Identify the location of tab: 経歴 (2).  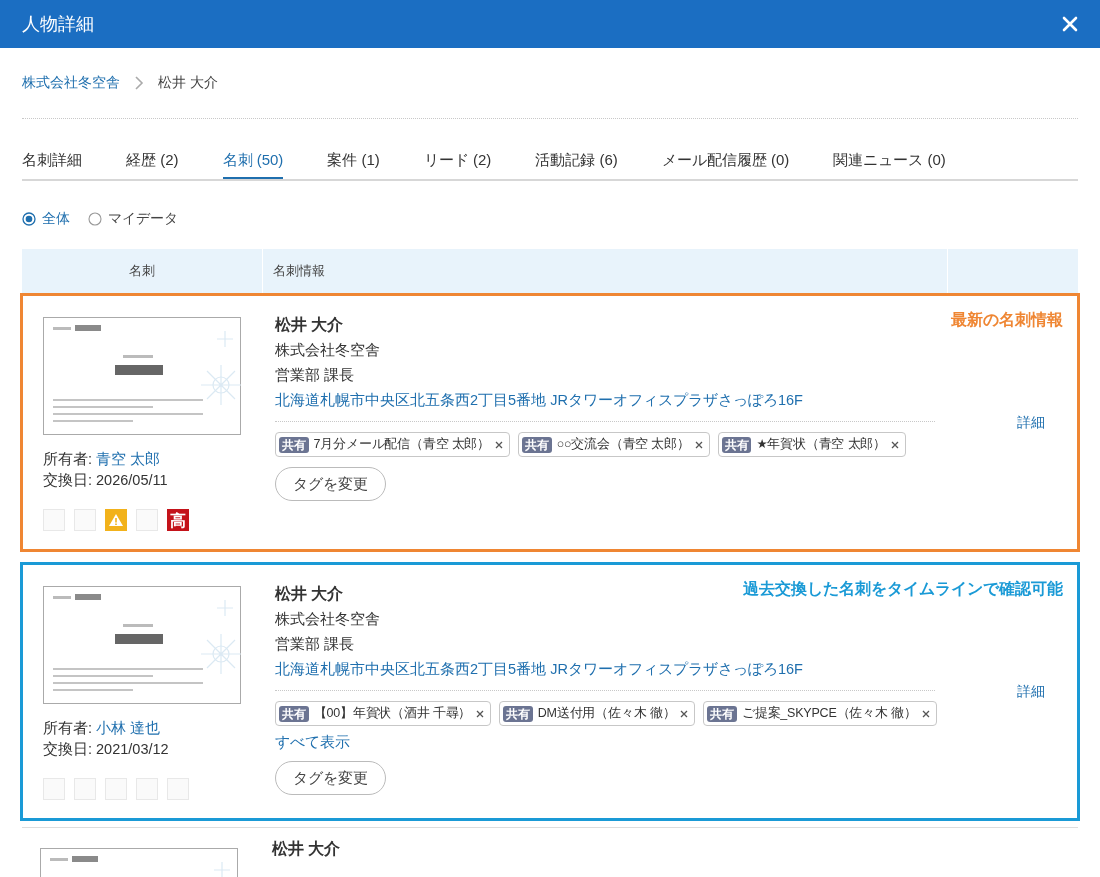
(152, 159).